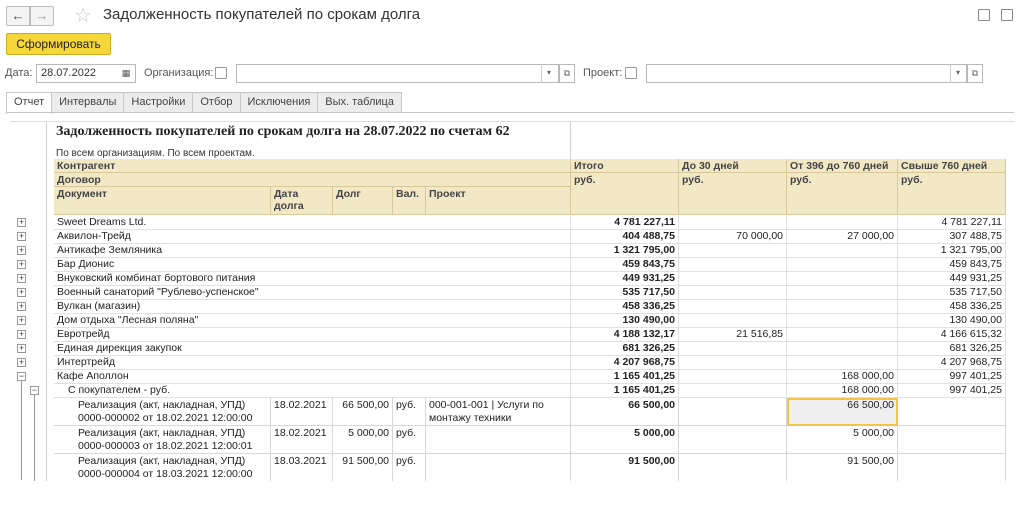  Describe the element at coordinates (984, 15) in the screenshot. I see `save-icon` at that location.